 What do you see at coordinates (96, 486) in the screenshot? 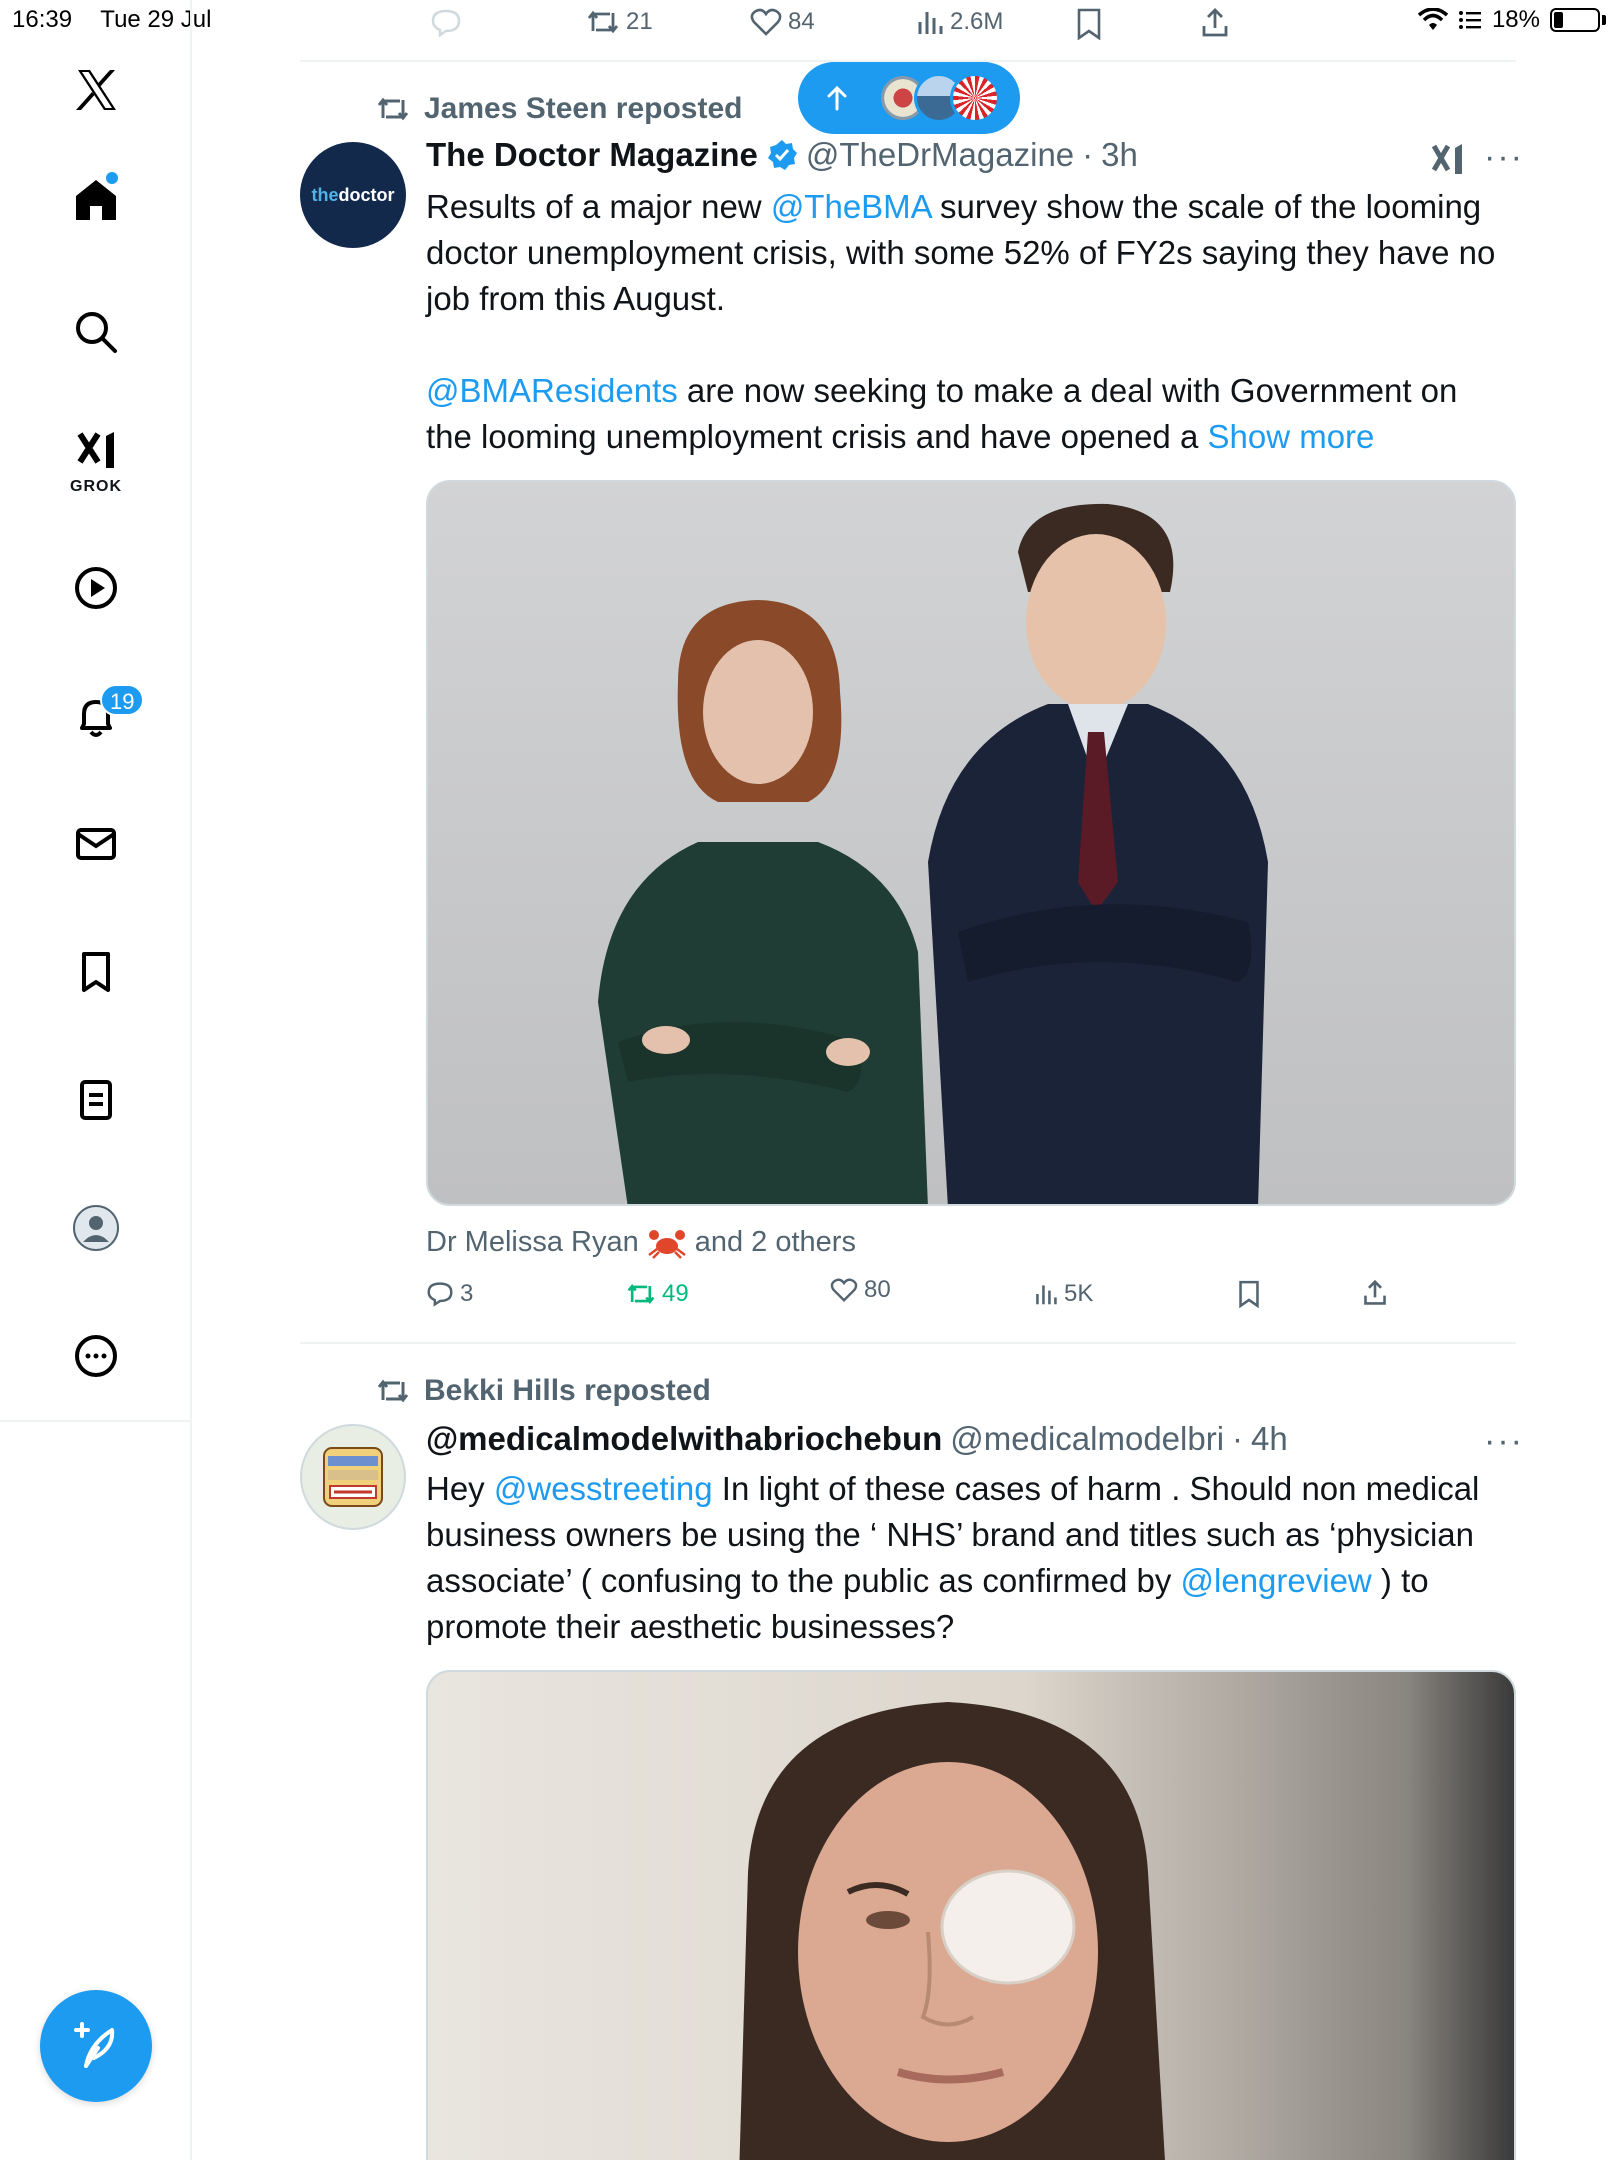
I see `grok-label: GROK` at bounding box center [96, 486].